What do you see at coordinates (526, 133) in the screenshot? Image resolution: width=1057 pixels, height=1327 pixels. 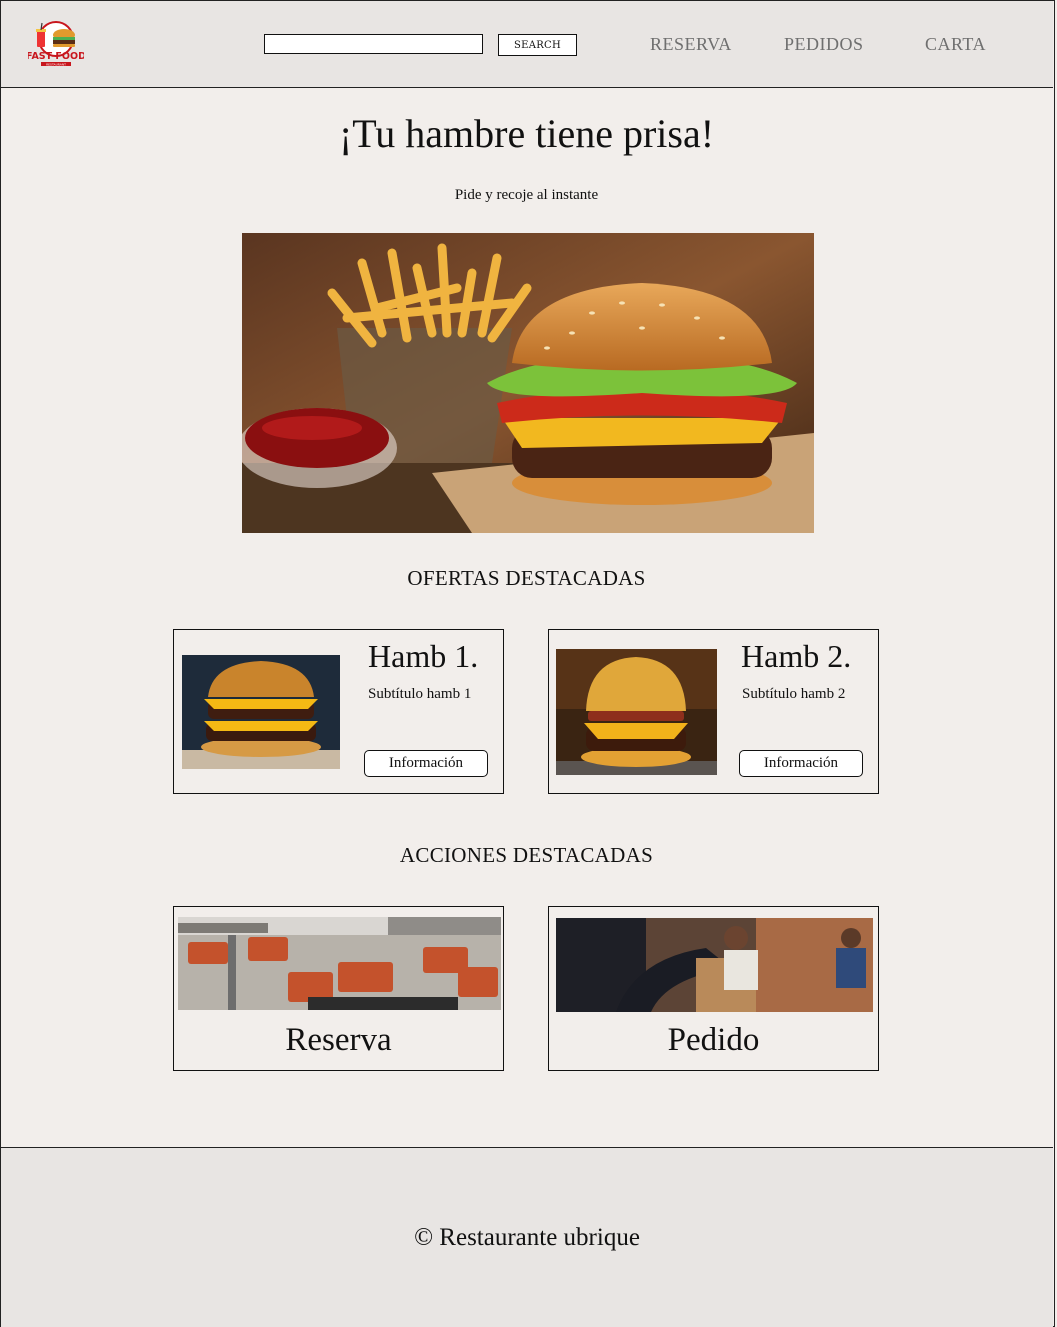 I see `hero-title: ¡Tu hambre tiene prisa!` at bounding box center [526, 133].